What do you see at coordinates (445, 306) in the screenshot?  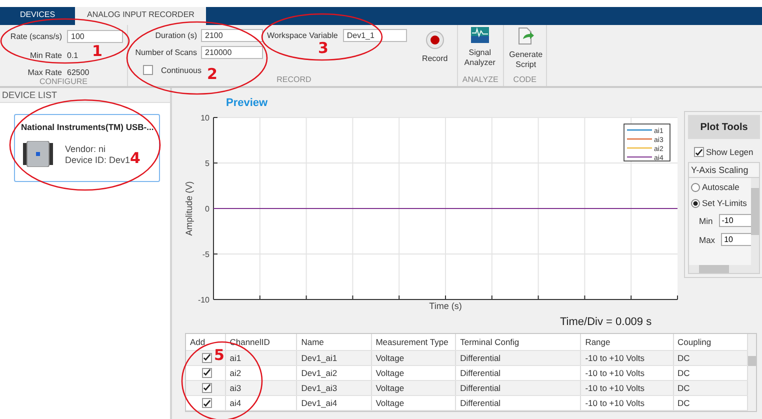 I see `x-axis-label: Time (s)` at bounding box center [445, 306].